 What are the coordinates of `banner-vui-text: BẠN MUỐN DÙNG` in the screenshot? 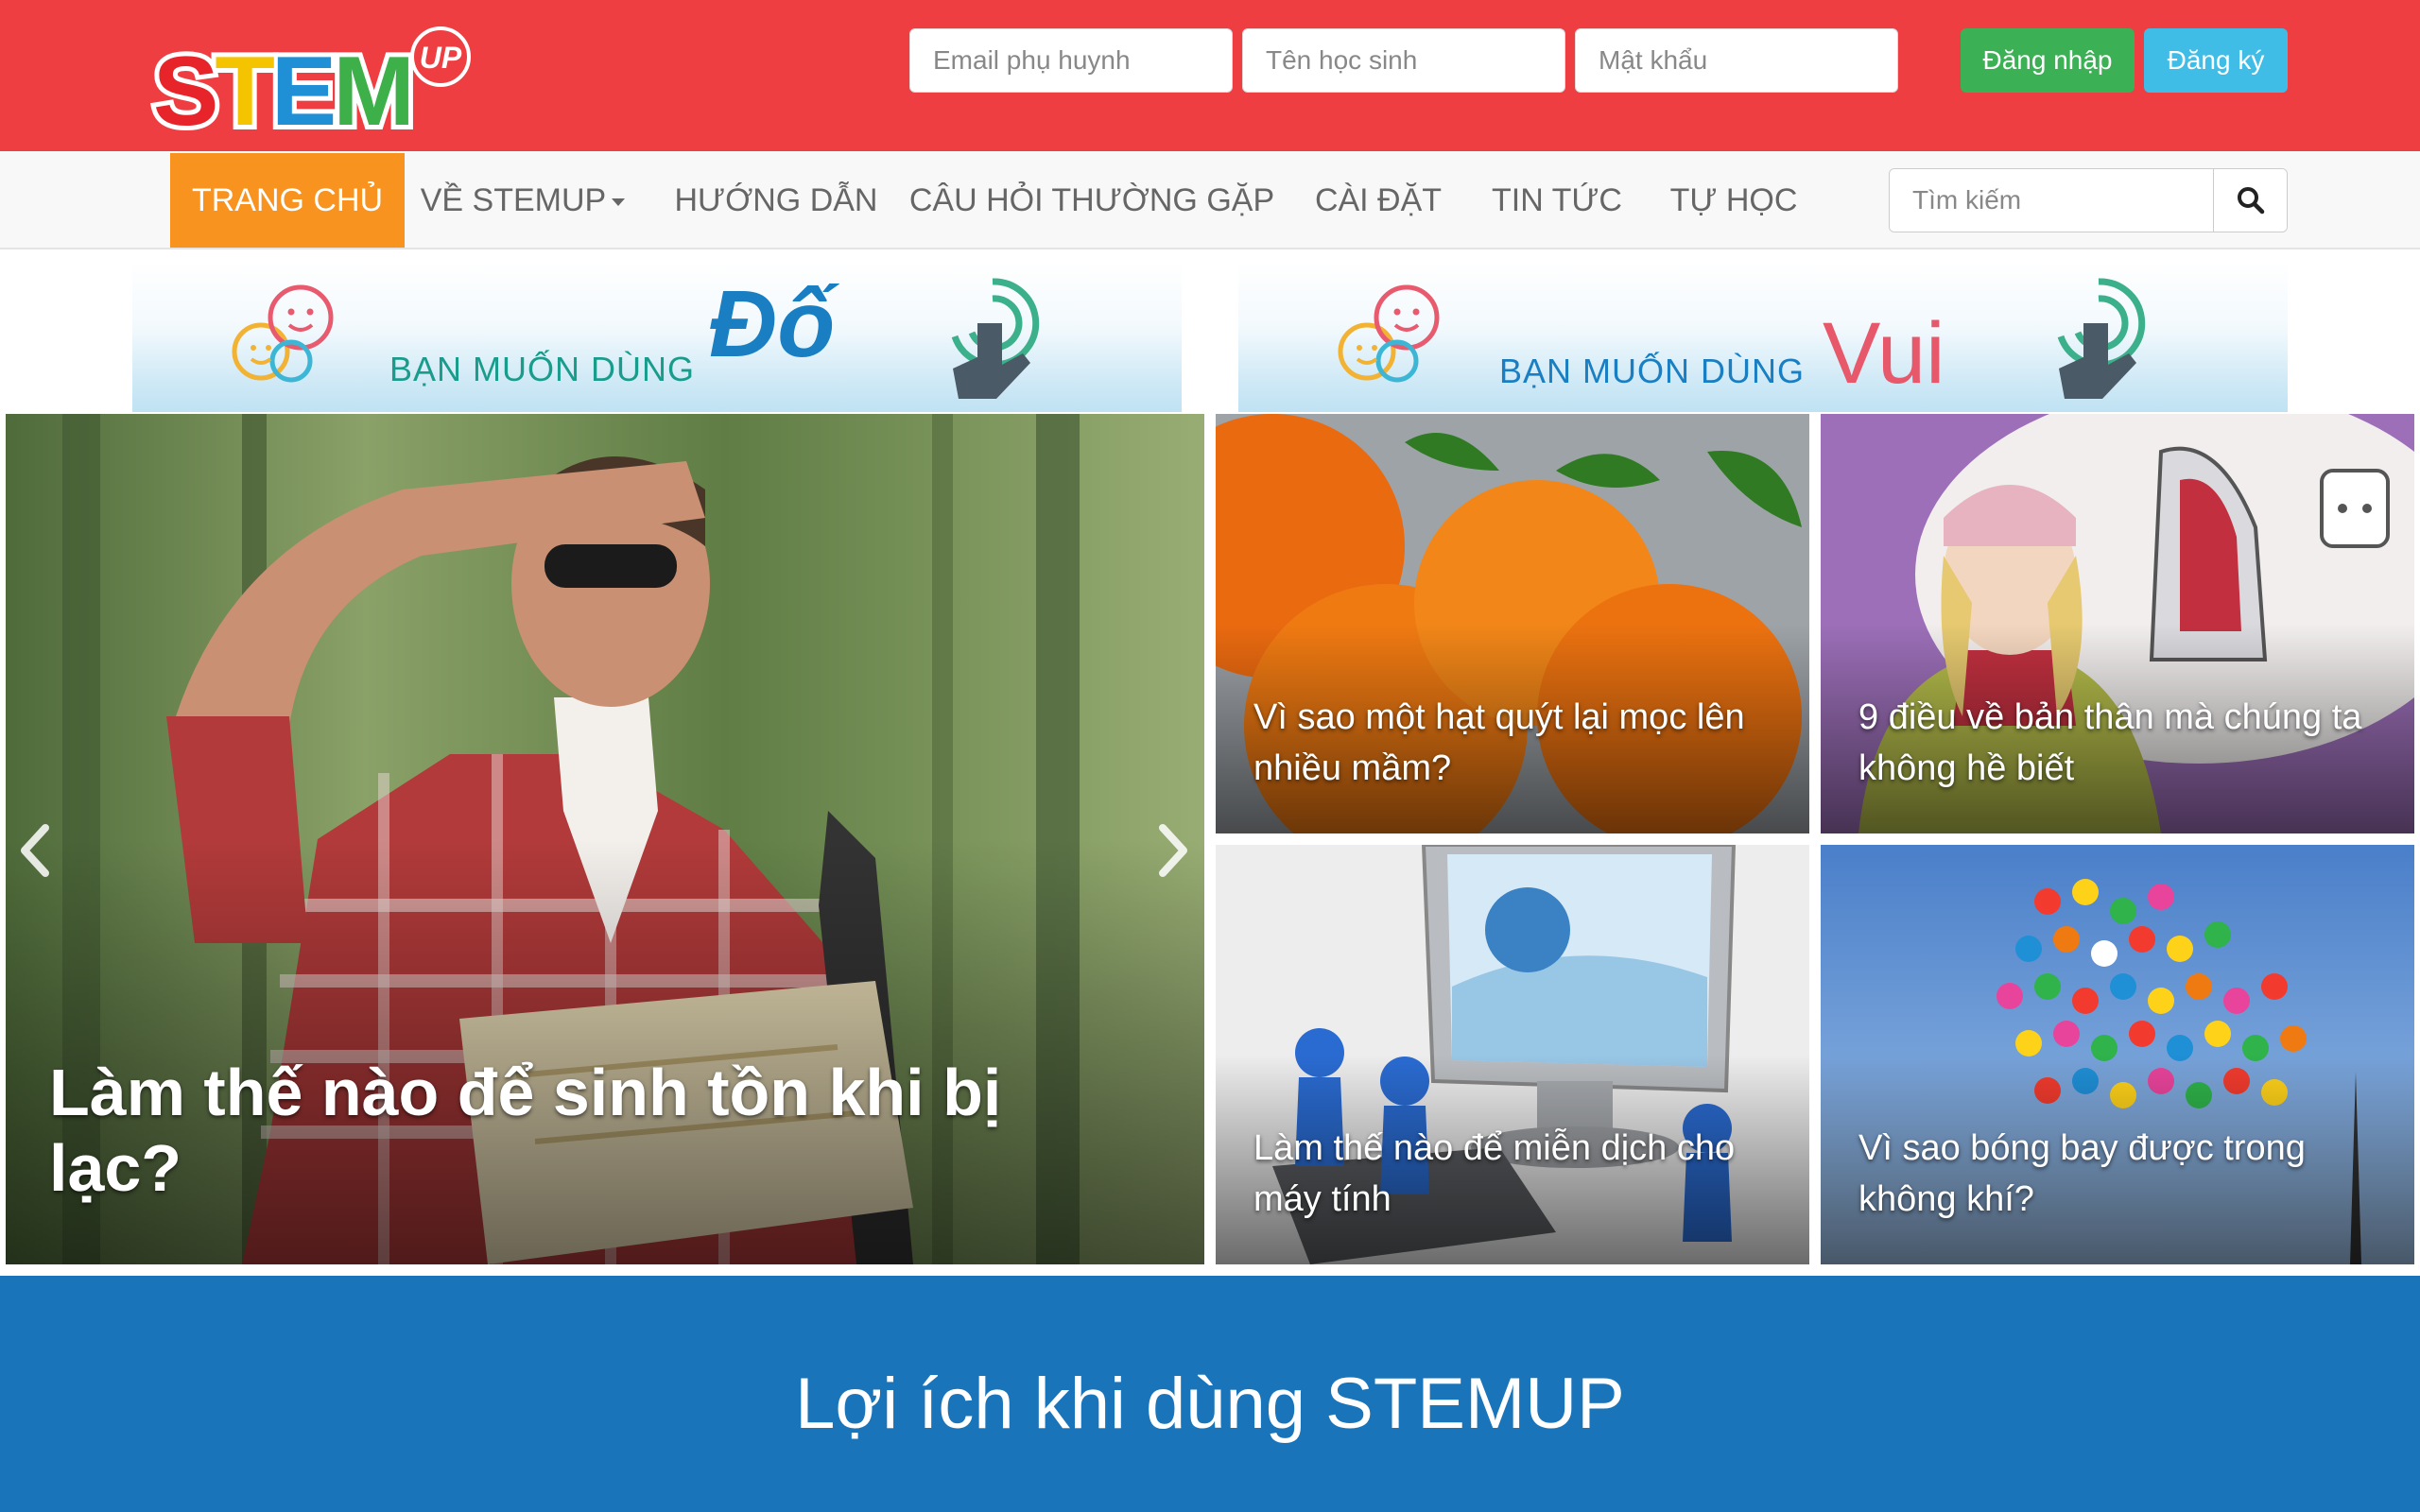 It's located at (1652, 371).